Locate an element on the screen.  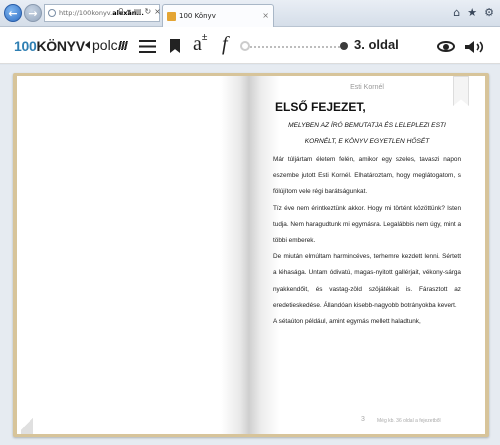
arrow-left-icon: ← is located at coordinates (13, 13).